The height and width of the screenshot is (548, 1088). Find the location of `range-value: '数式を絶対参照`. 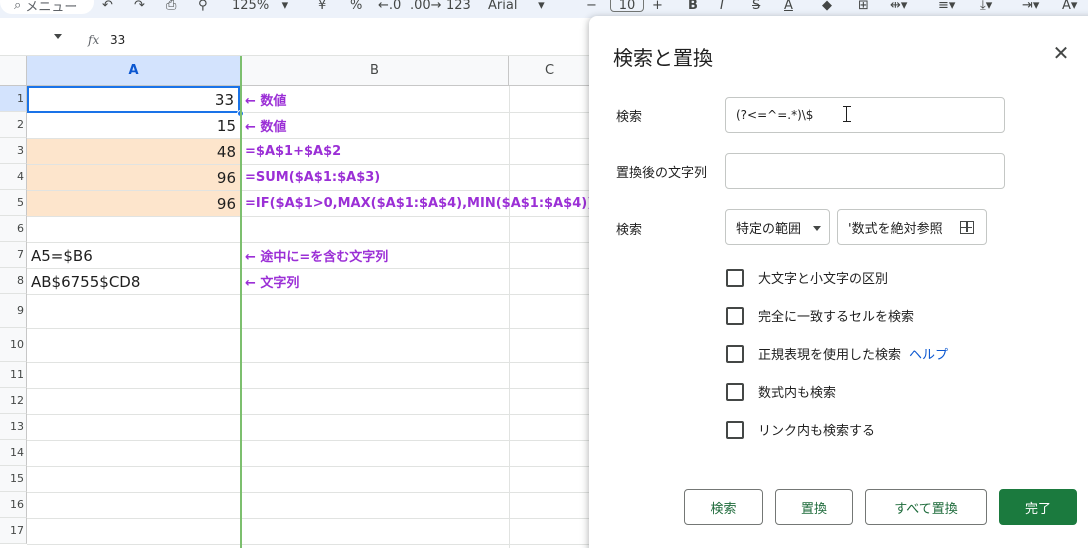

range-value: '数式を絶対参照 is located at coordinates (895, 229).